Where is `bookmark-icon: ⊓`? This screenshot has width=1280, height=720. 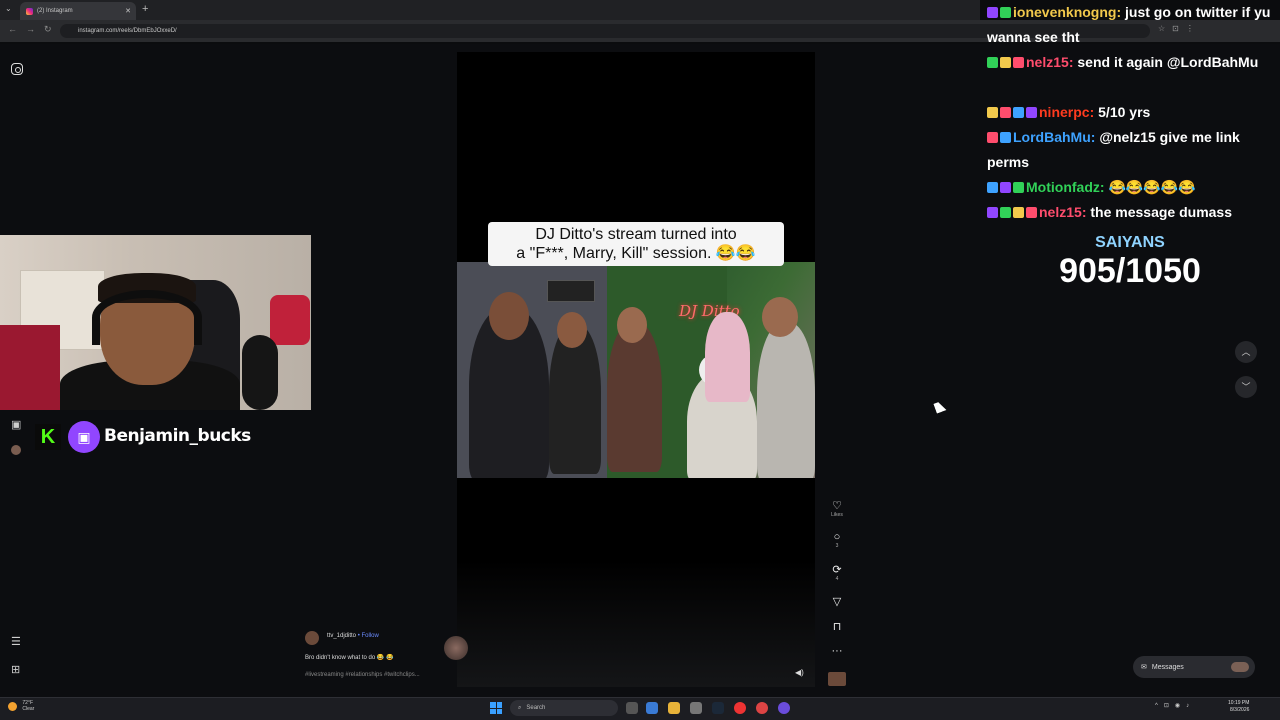
bookmark-icon: ⊓ is located at coordinates (837, 627).